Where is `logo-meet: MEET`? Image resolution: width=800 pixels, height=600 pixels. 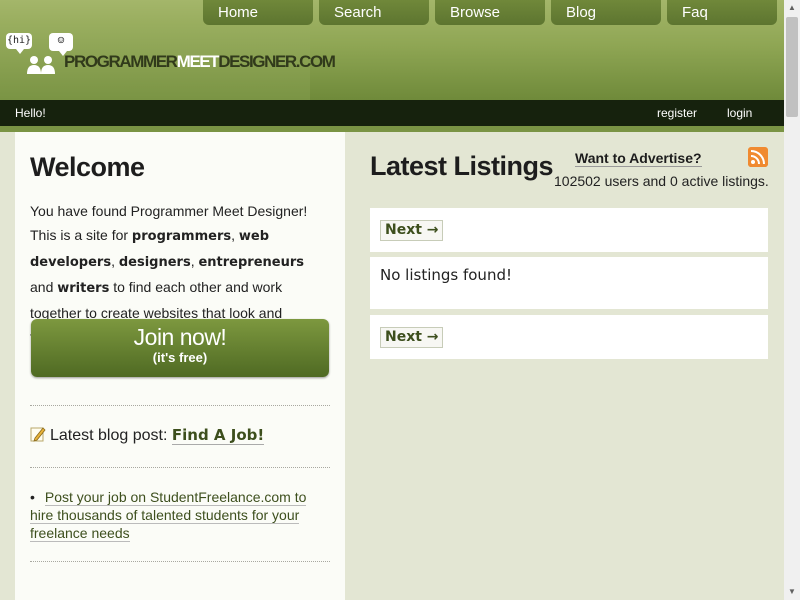
logo-meet: MEET is located at coordinates (198, 61).